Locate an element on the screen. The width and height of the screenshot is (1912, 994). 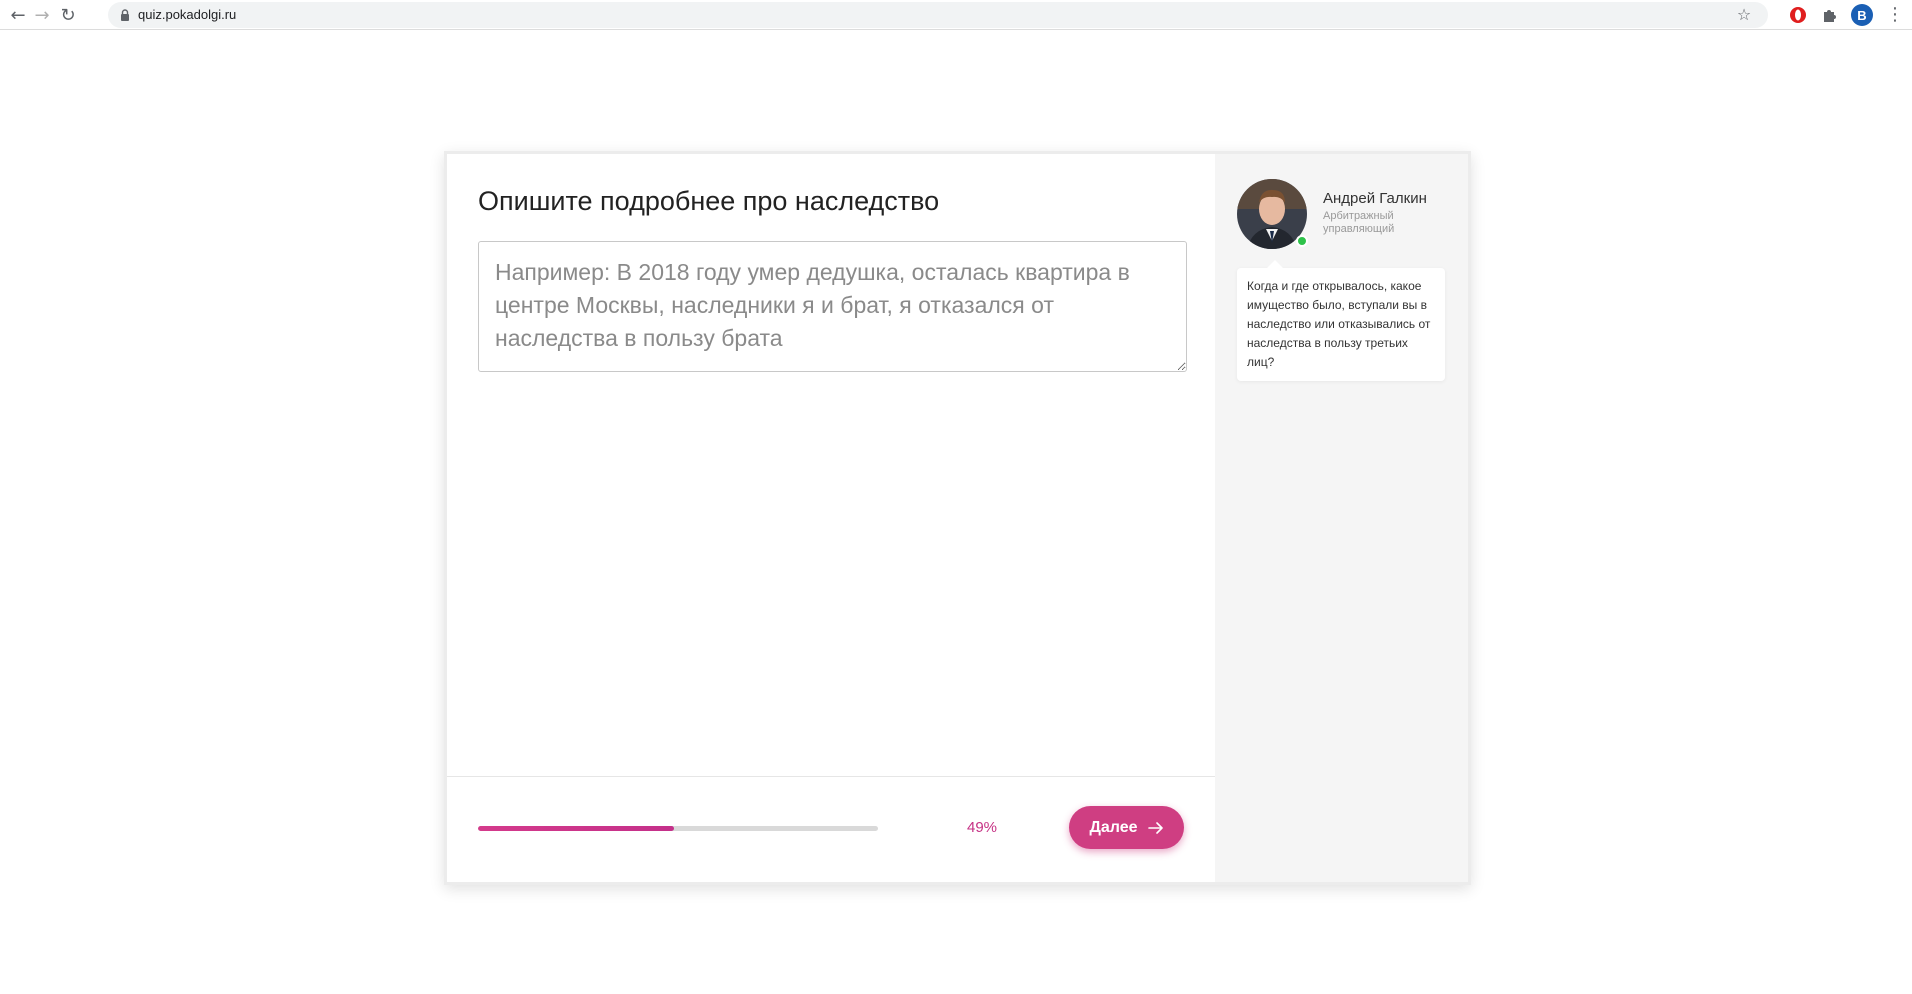
opera-extension-icon is located at coordinates (1798, 15).